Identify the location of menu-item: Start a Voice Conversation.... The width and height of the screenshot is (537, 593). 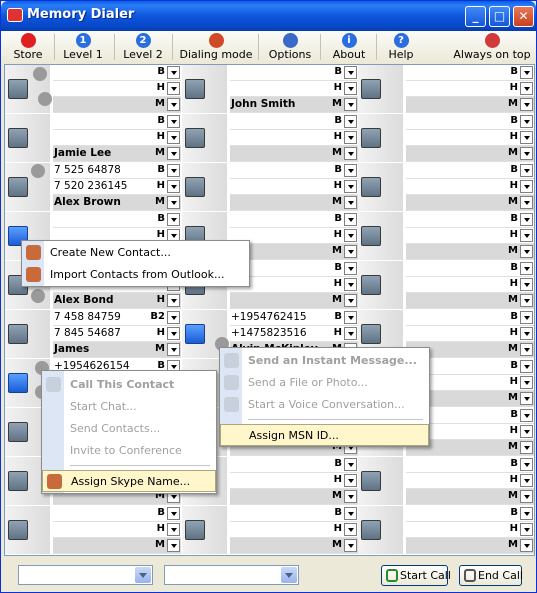
(324, 405).